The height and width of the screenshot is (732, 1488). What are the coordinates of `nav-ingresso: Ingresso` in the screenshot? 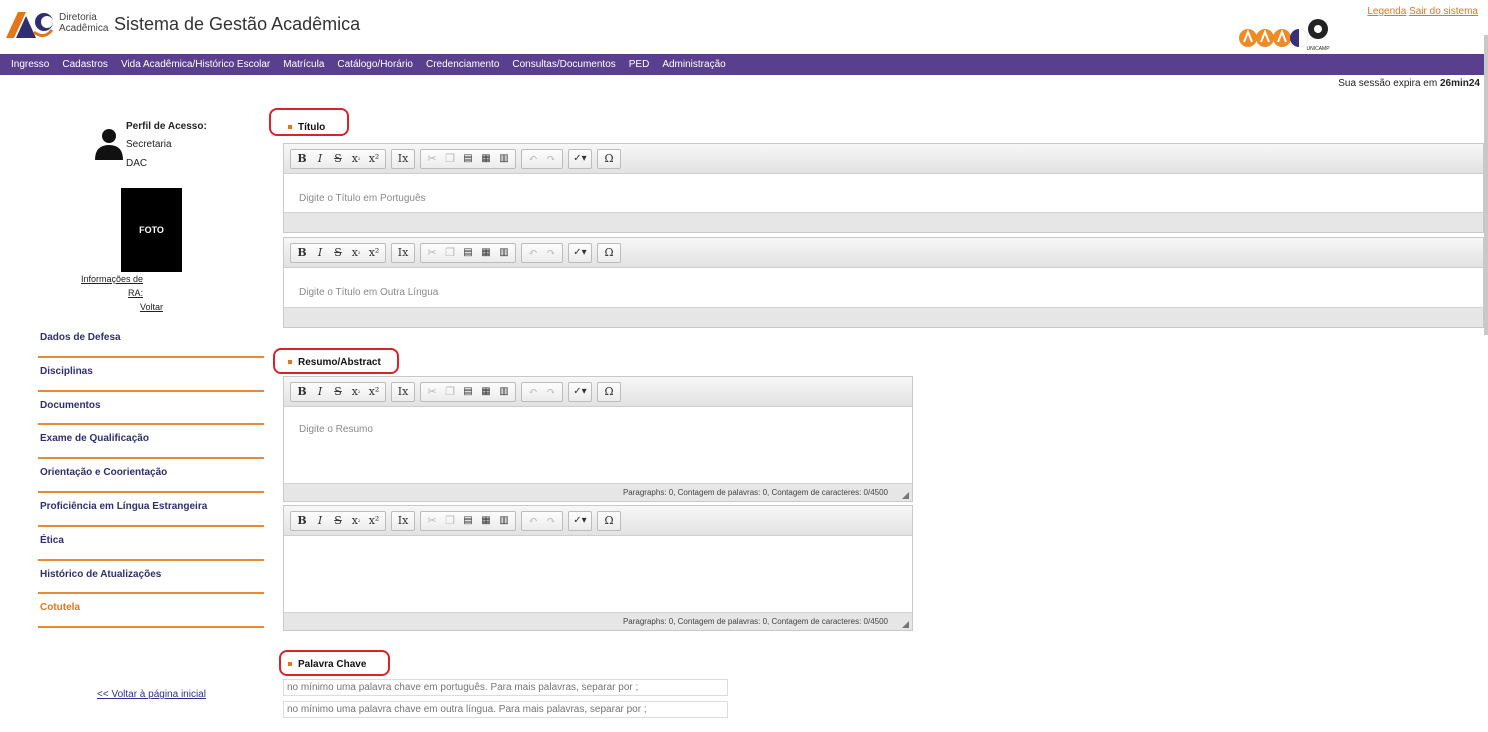 It's located at (30, 64).